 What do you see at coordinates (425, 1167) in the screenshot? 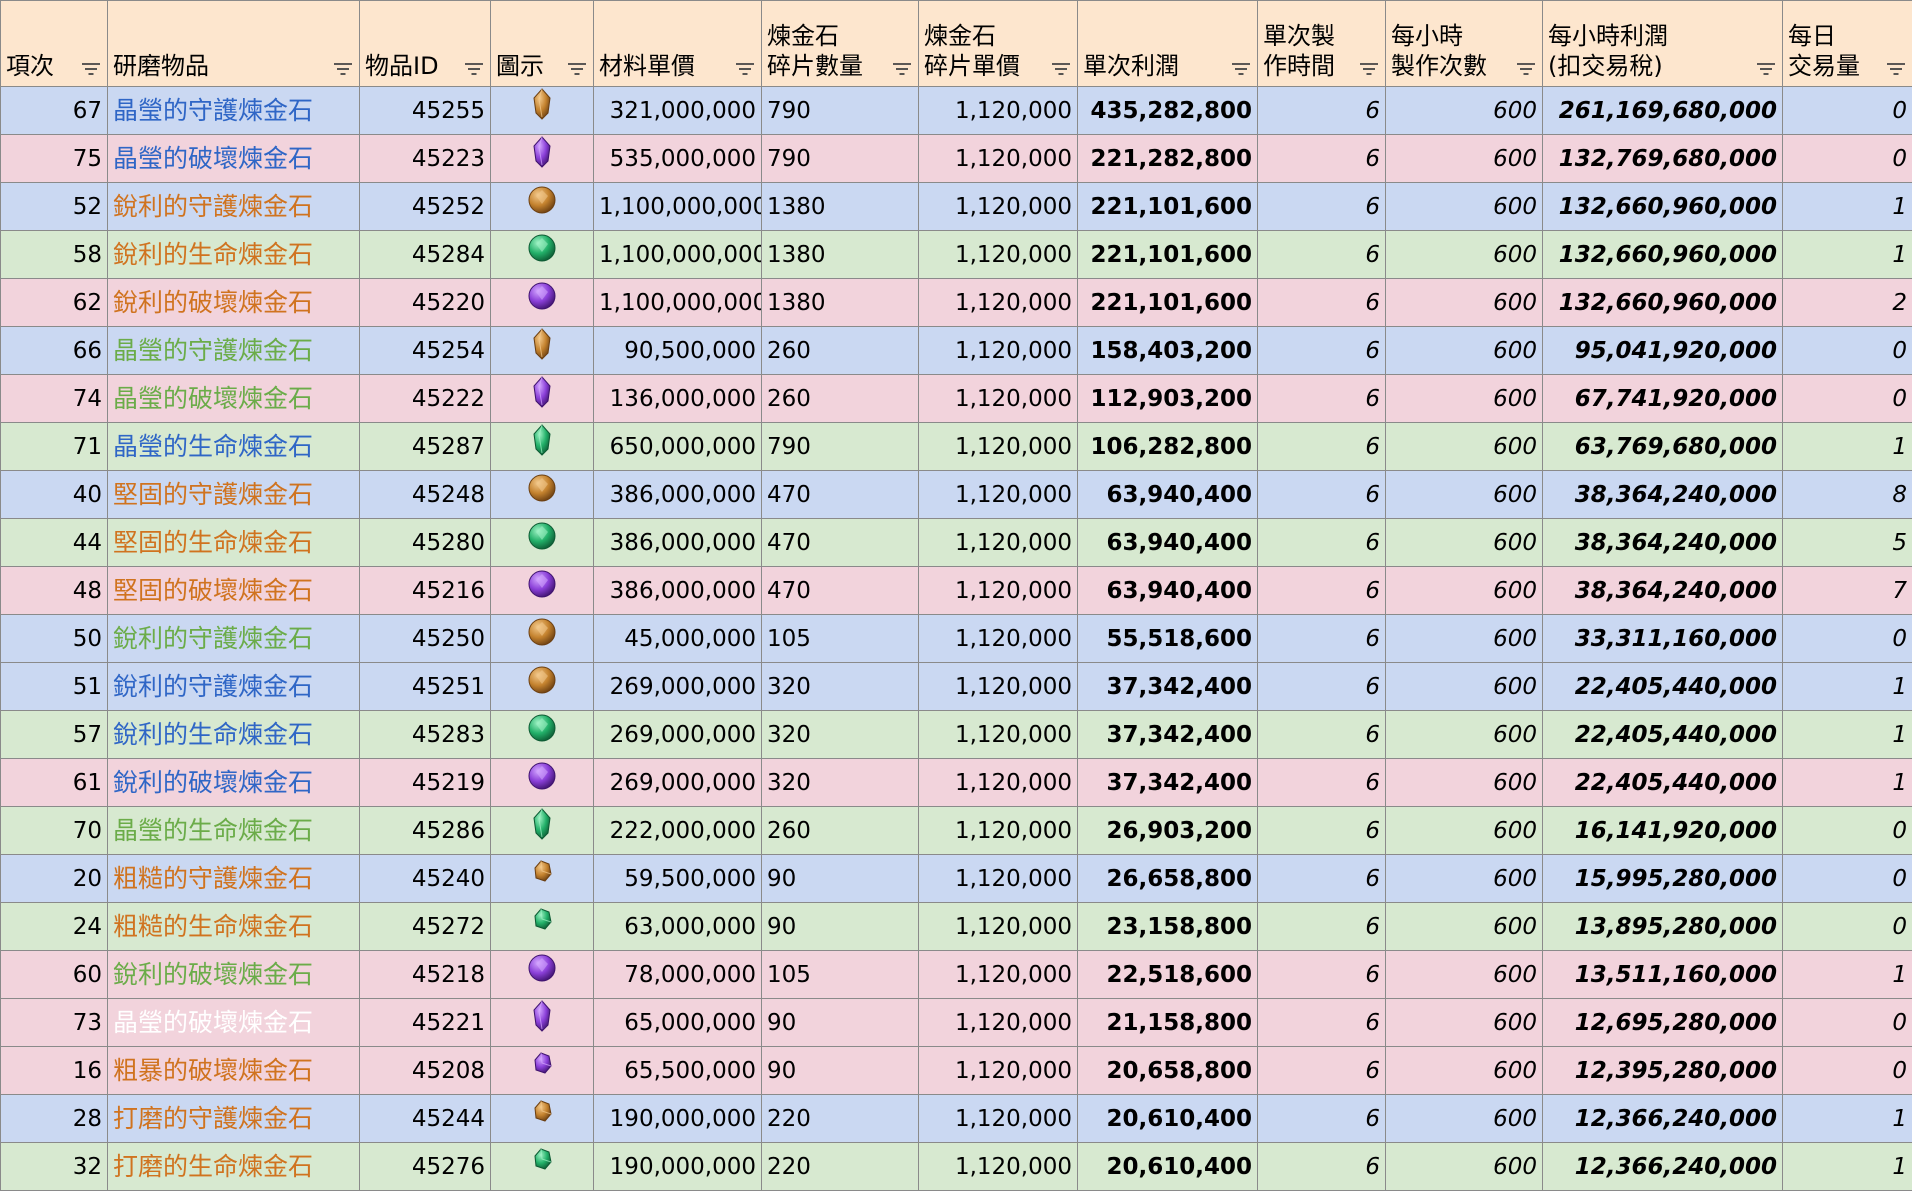
I see `cell-item-id: 45276` at bounding box center [425, 1167].